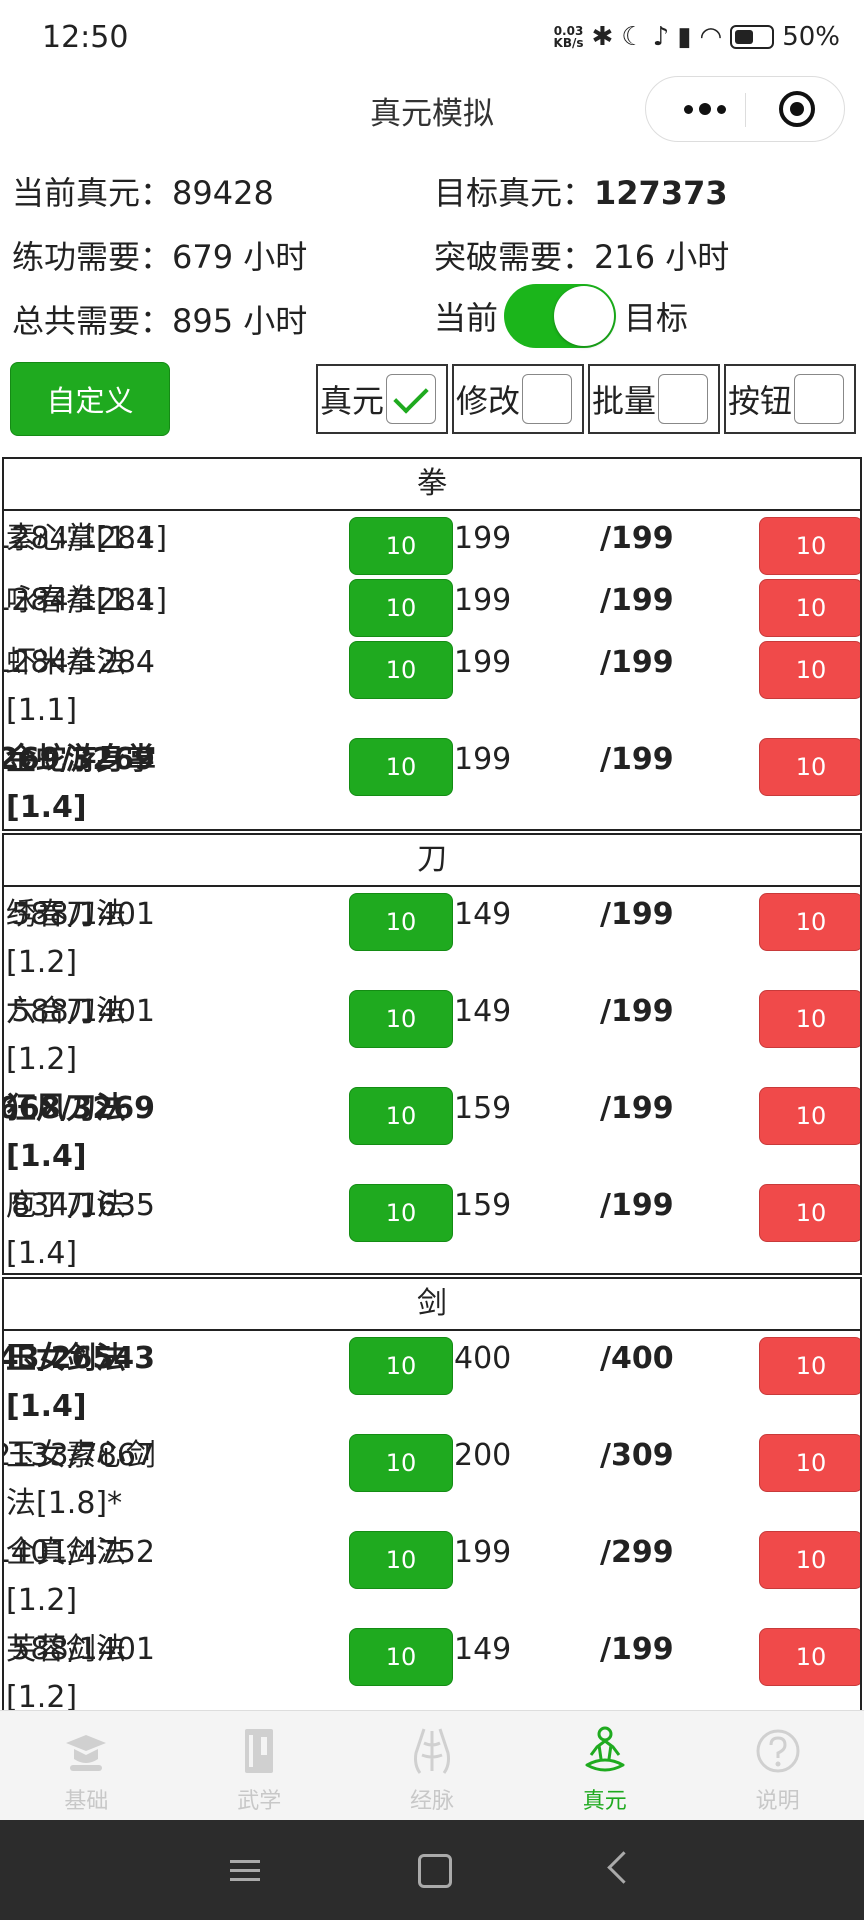 This screenshot has height=1920, width=864. Describe the element at coordinates (661, 37) in the screenshot. I see `mute-bell-icon: ♪` at that location.